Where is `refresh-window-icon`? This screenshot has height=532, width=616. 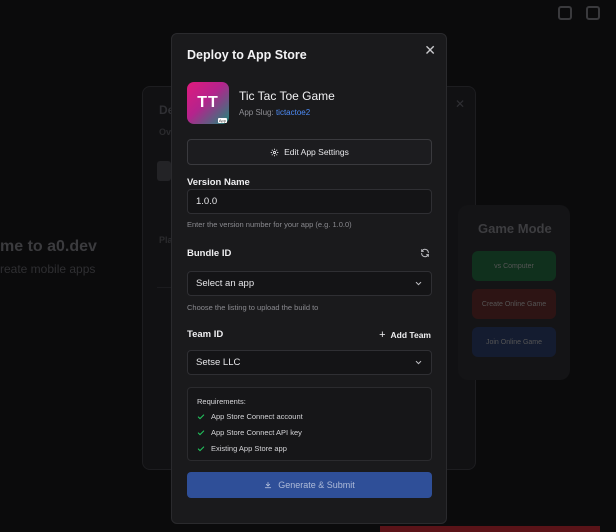 refresh-window-icon is located at coordinates (565, 13).